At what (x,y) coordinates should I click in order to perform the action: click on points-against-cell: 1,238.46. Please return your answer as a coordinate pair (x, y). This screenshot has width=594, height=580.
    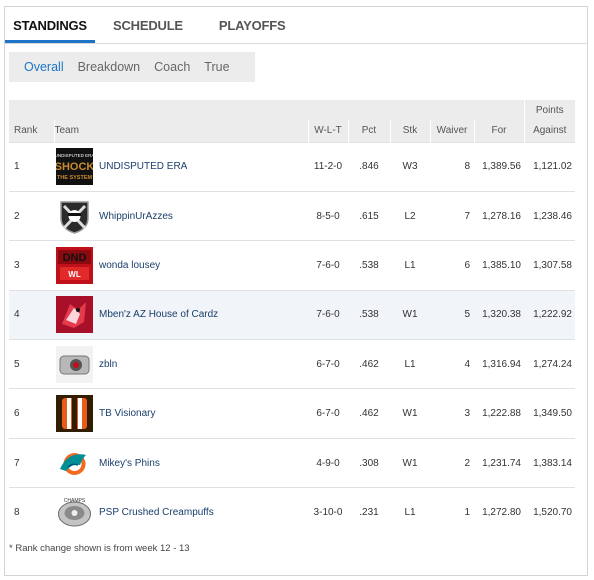
    Looking at the image, I should click on (549, 215).